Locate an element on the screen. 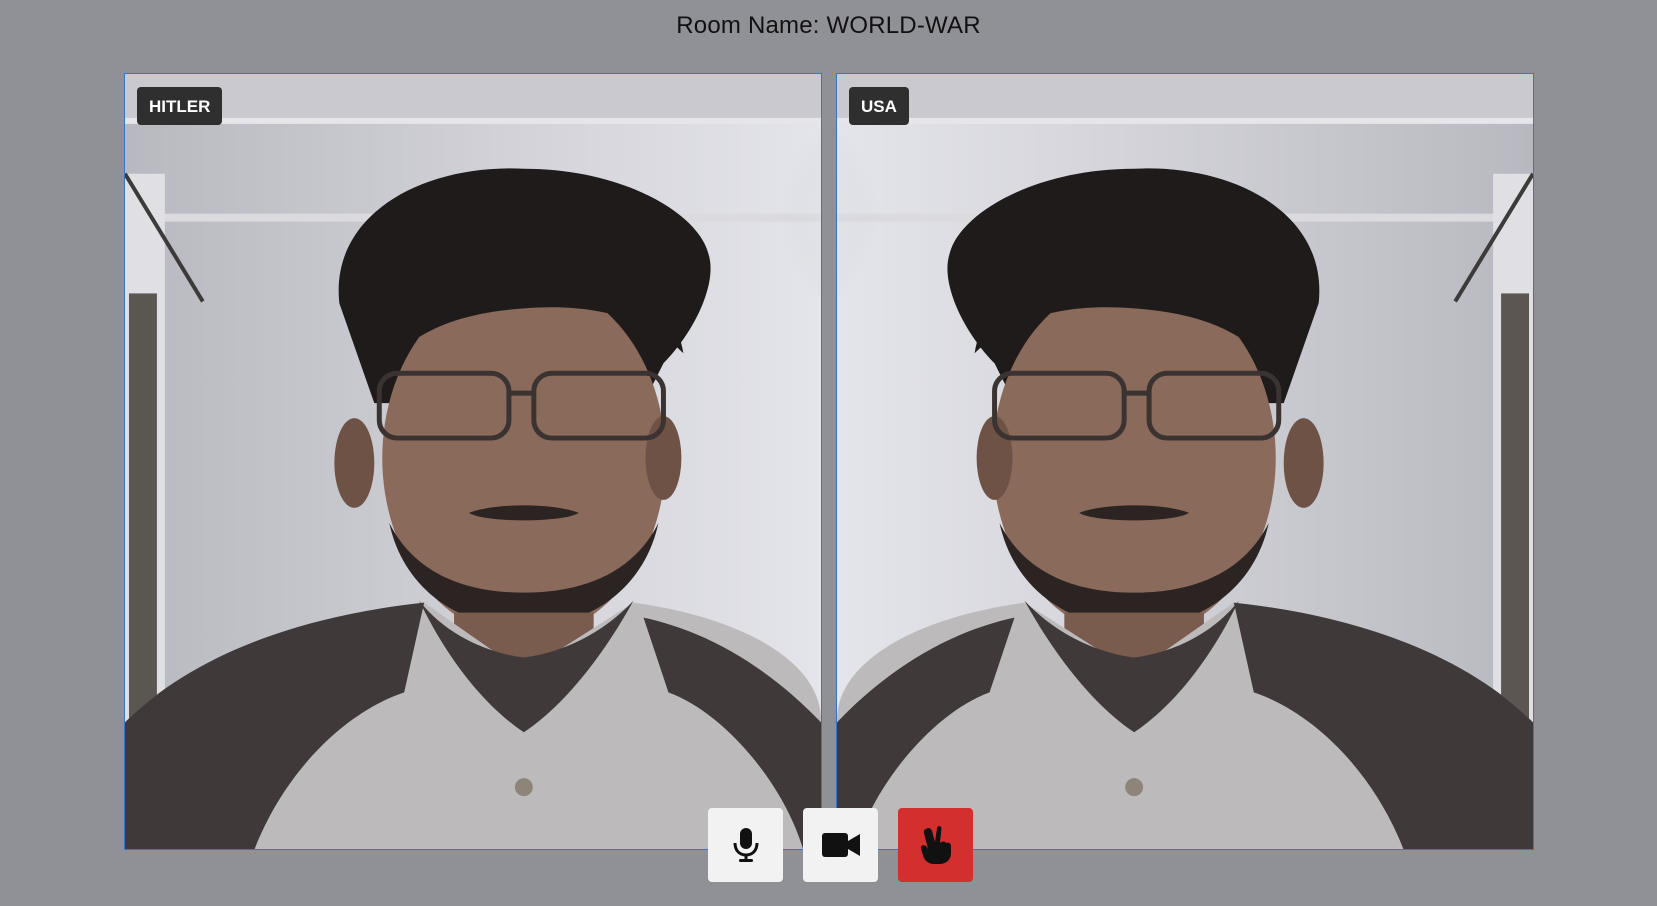  microphone-icon is located at coordinates (745, 845).